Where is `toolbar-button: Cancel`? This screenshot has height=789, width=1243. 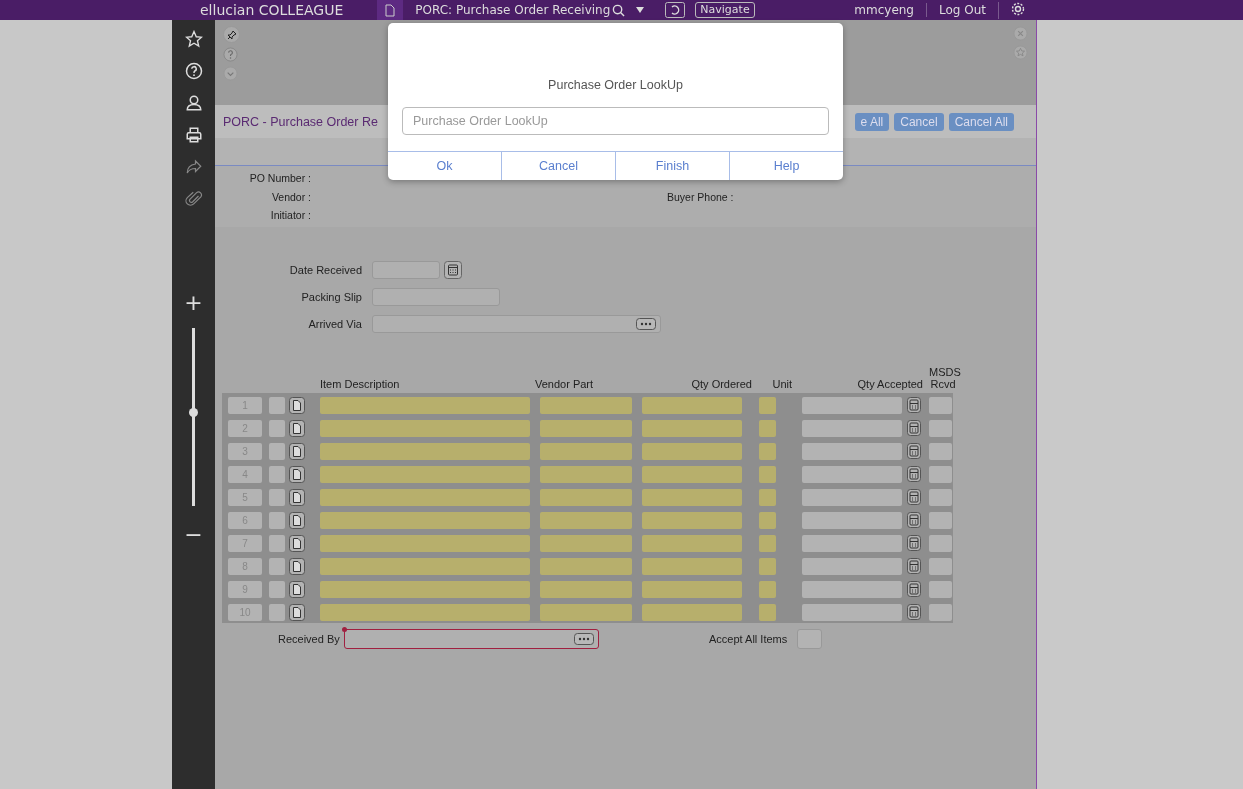
toolbar-button: Cancel is located at coordinates (919, 121).